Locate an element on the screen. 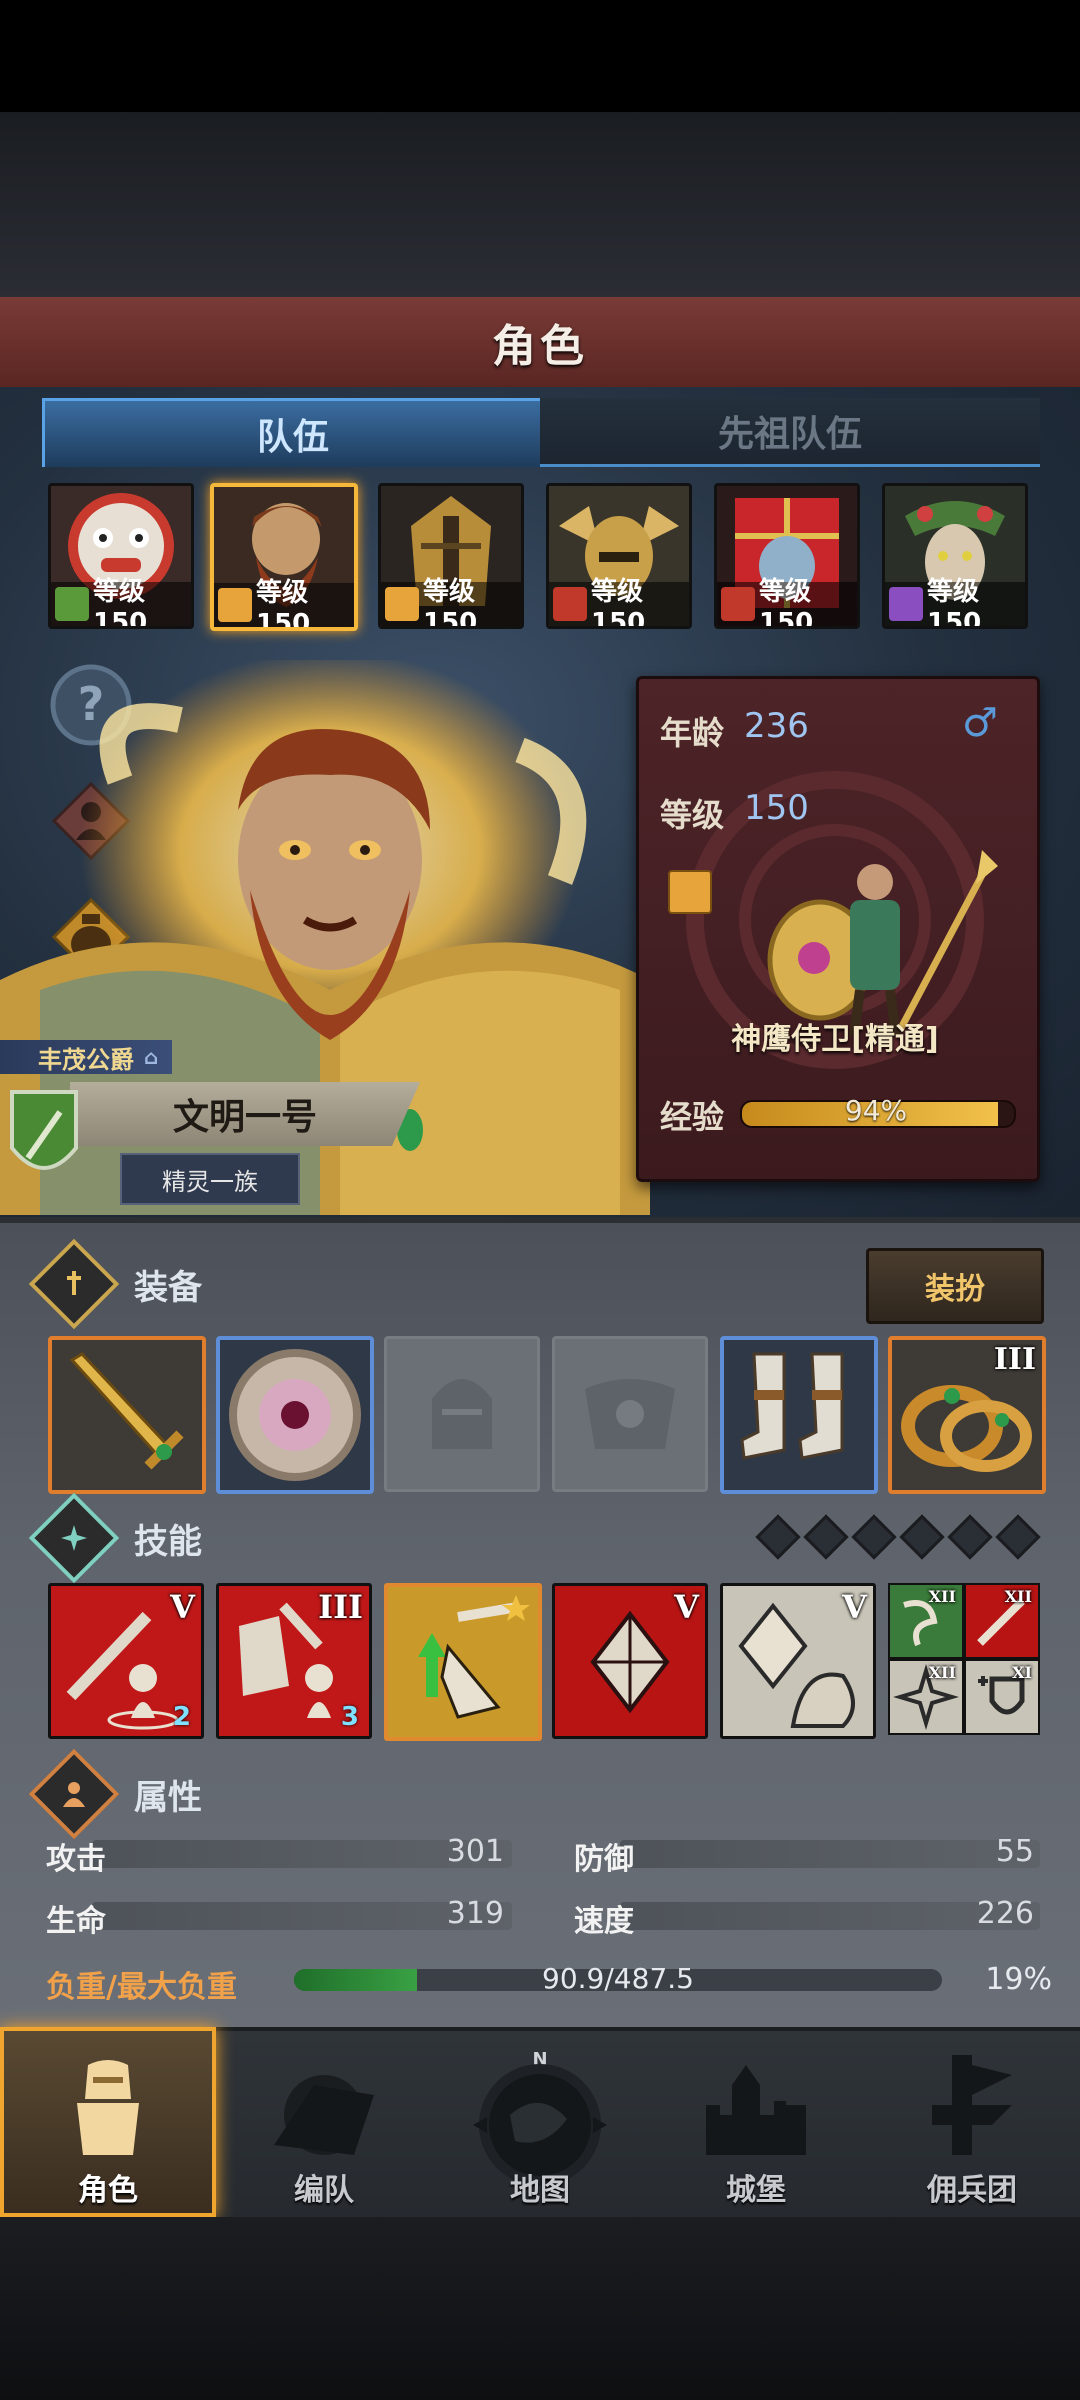  skill-slot-2: III 3 is located at coordinates (294, 1661).